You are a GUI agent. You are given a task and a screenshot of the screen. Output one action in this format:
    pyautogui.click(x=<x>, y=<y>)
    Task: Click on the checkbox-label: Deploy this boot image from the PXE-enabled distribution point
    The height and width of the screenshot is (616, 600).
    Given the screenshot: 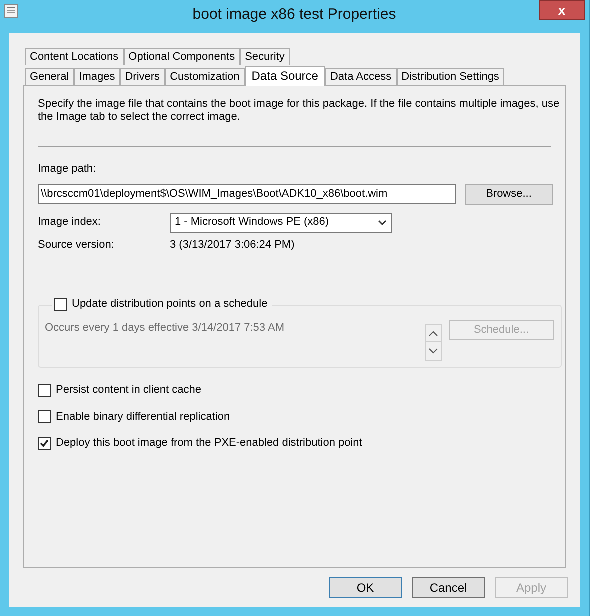 What is the action you would take?
    pyautogui.click(x=209, y=443)
    